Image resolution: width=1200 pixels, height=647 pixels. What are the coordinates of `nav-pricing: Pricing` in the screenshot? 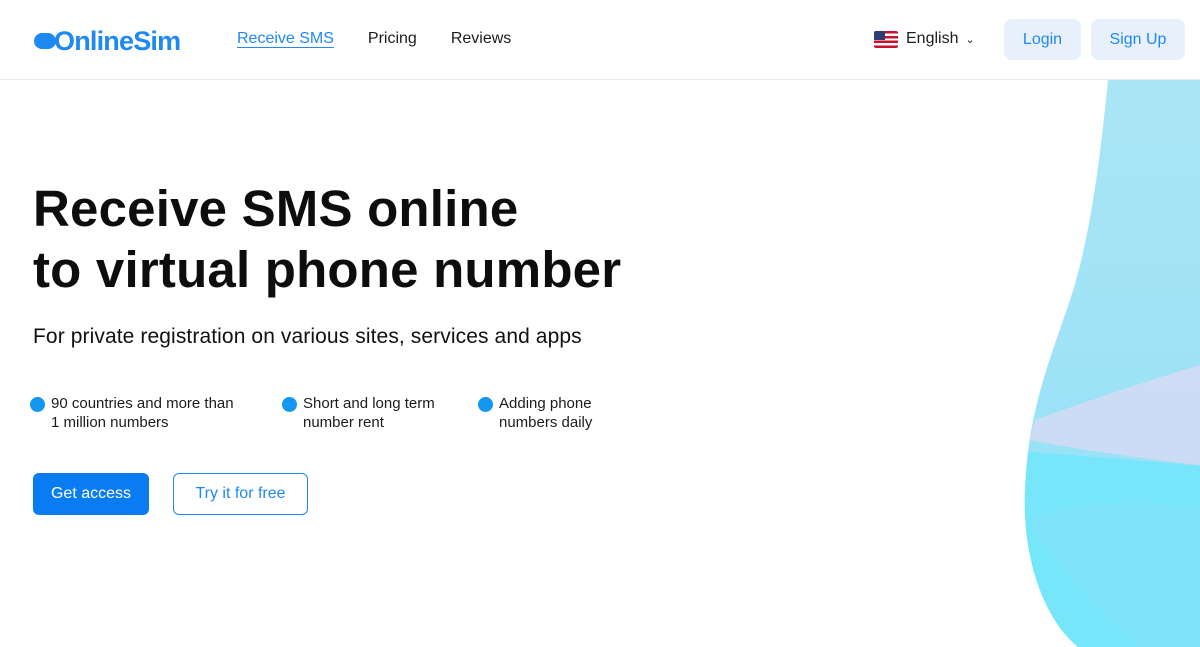 It's located at (392, 39).